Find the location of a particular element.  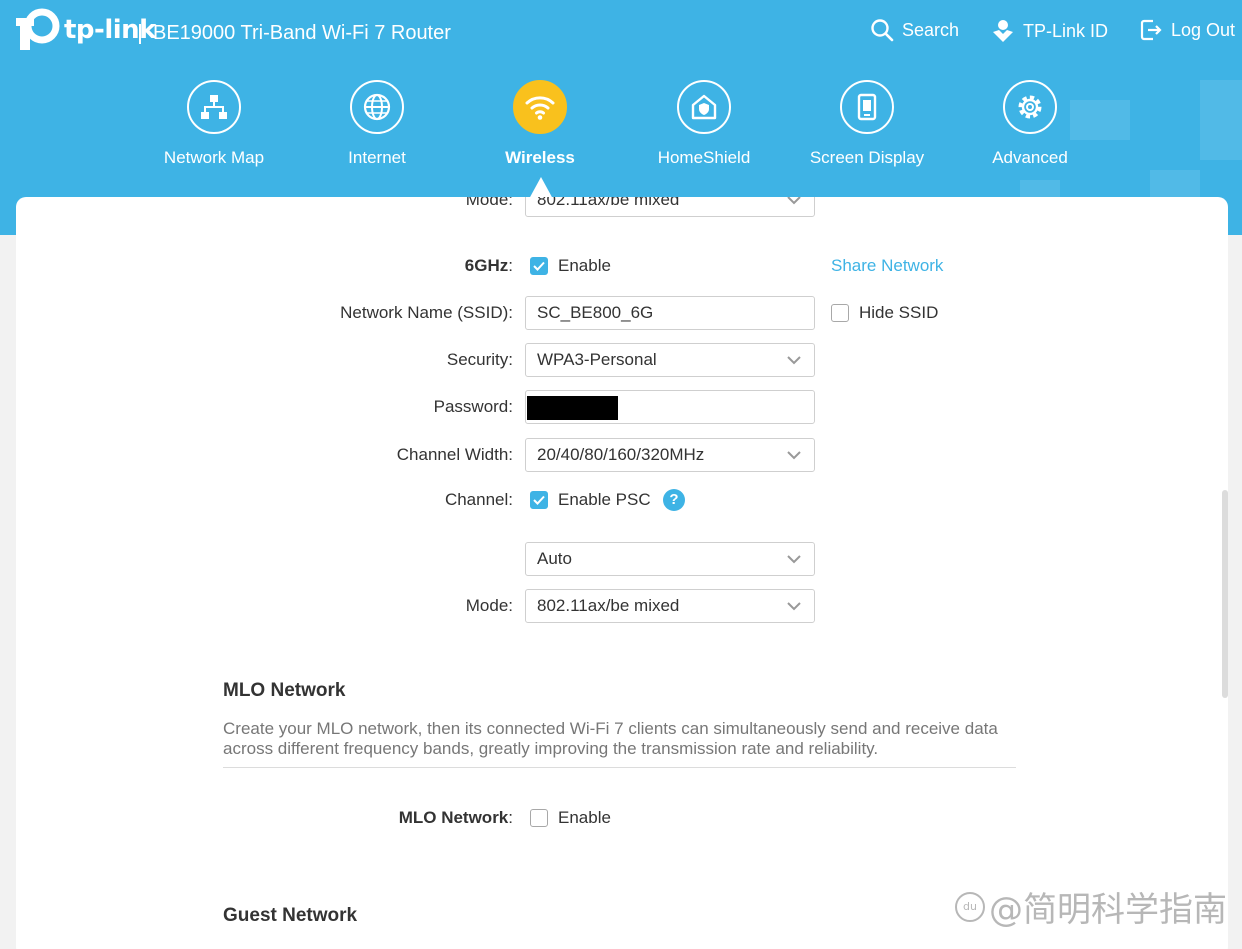

scrollbar-thumb is located at coordinates (1225, 594).